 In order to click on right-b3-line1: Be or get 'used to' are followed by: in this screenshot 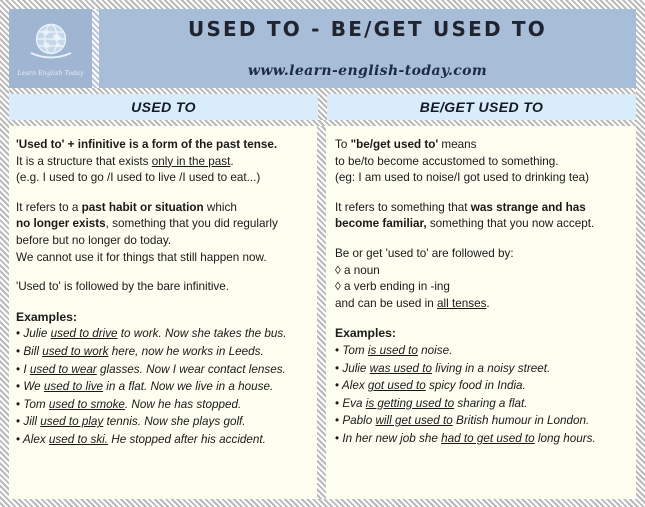, I will do `click(424, 253)`.